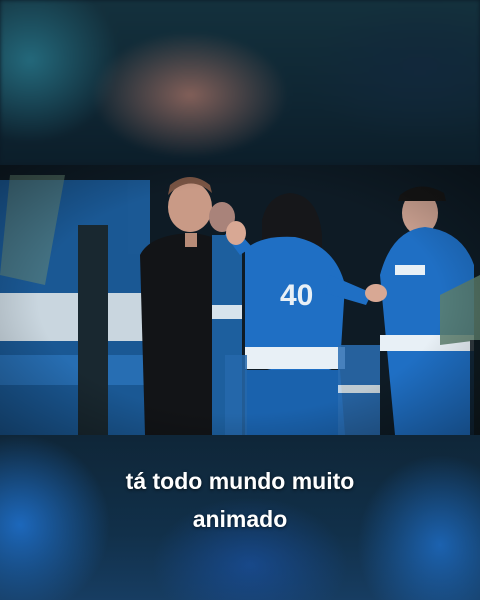 Image resolution: width=480 pixels, height=600 pixels. I want to click on caption-line-2: animado, so click(240, 519).